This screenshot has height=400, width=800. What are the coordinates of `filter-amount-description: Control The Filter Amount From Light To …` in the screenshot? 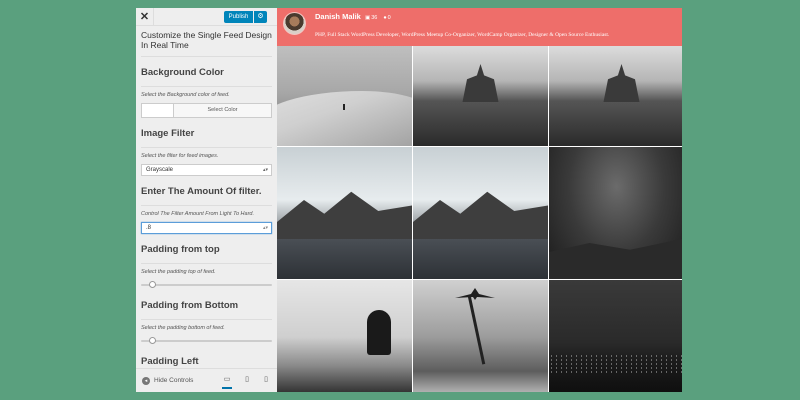 It's located at (197, 214).